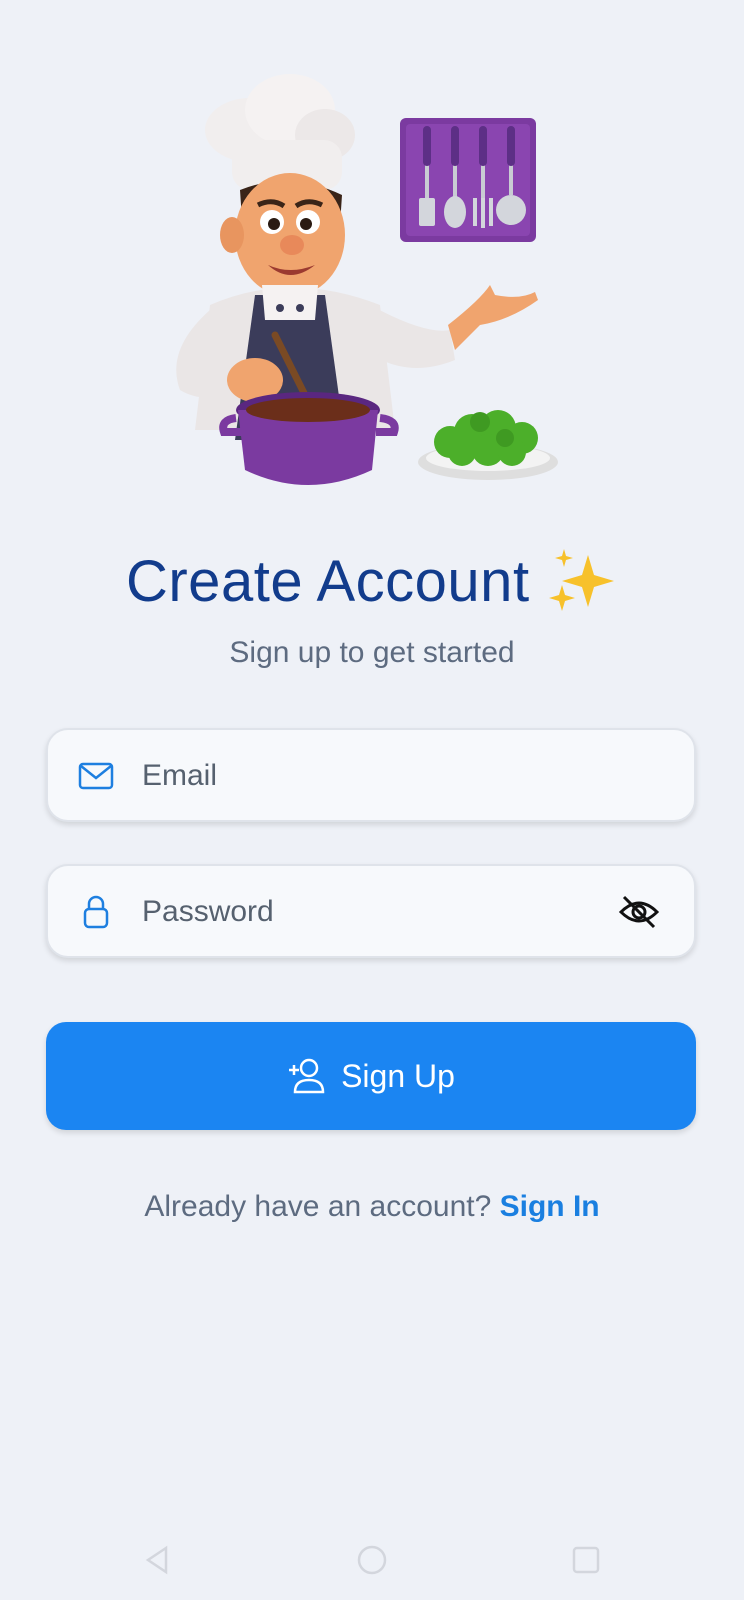 This screenshot has height=1600, width=744. I want to click on system-navbar, so click(372, 1560).